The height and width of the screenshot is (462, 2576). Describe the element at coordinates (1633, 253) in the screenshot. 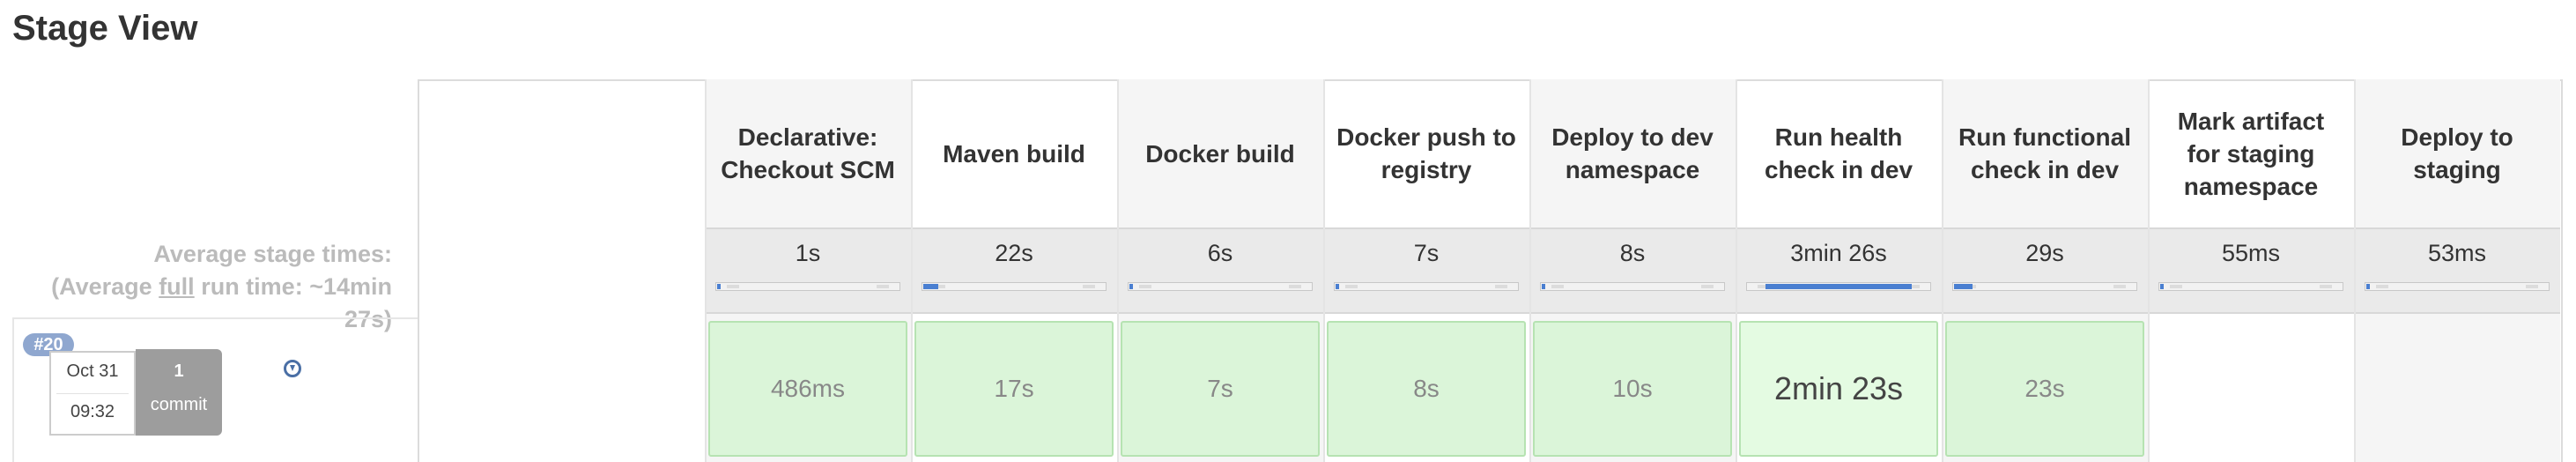

I see `stage-average-time: 8s` at that location.